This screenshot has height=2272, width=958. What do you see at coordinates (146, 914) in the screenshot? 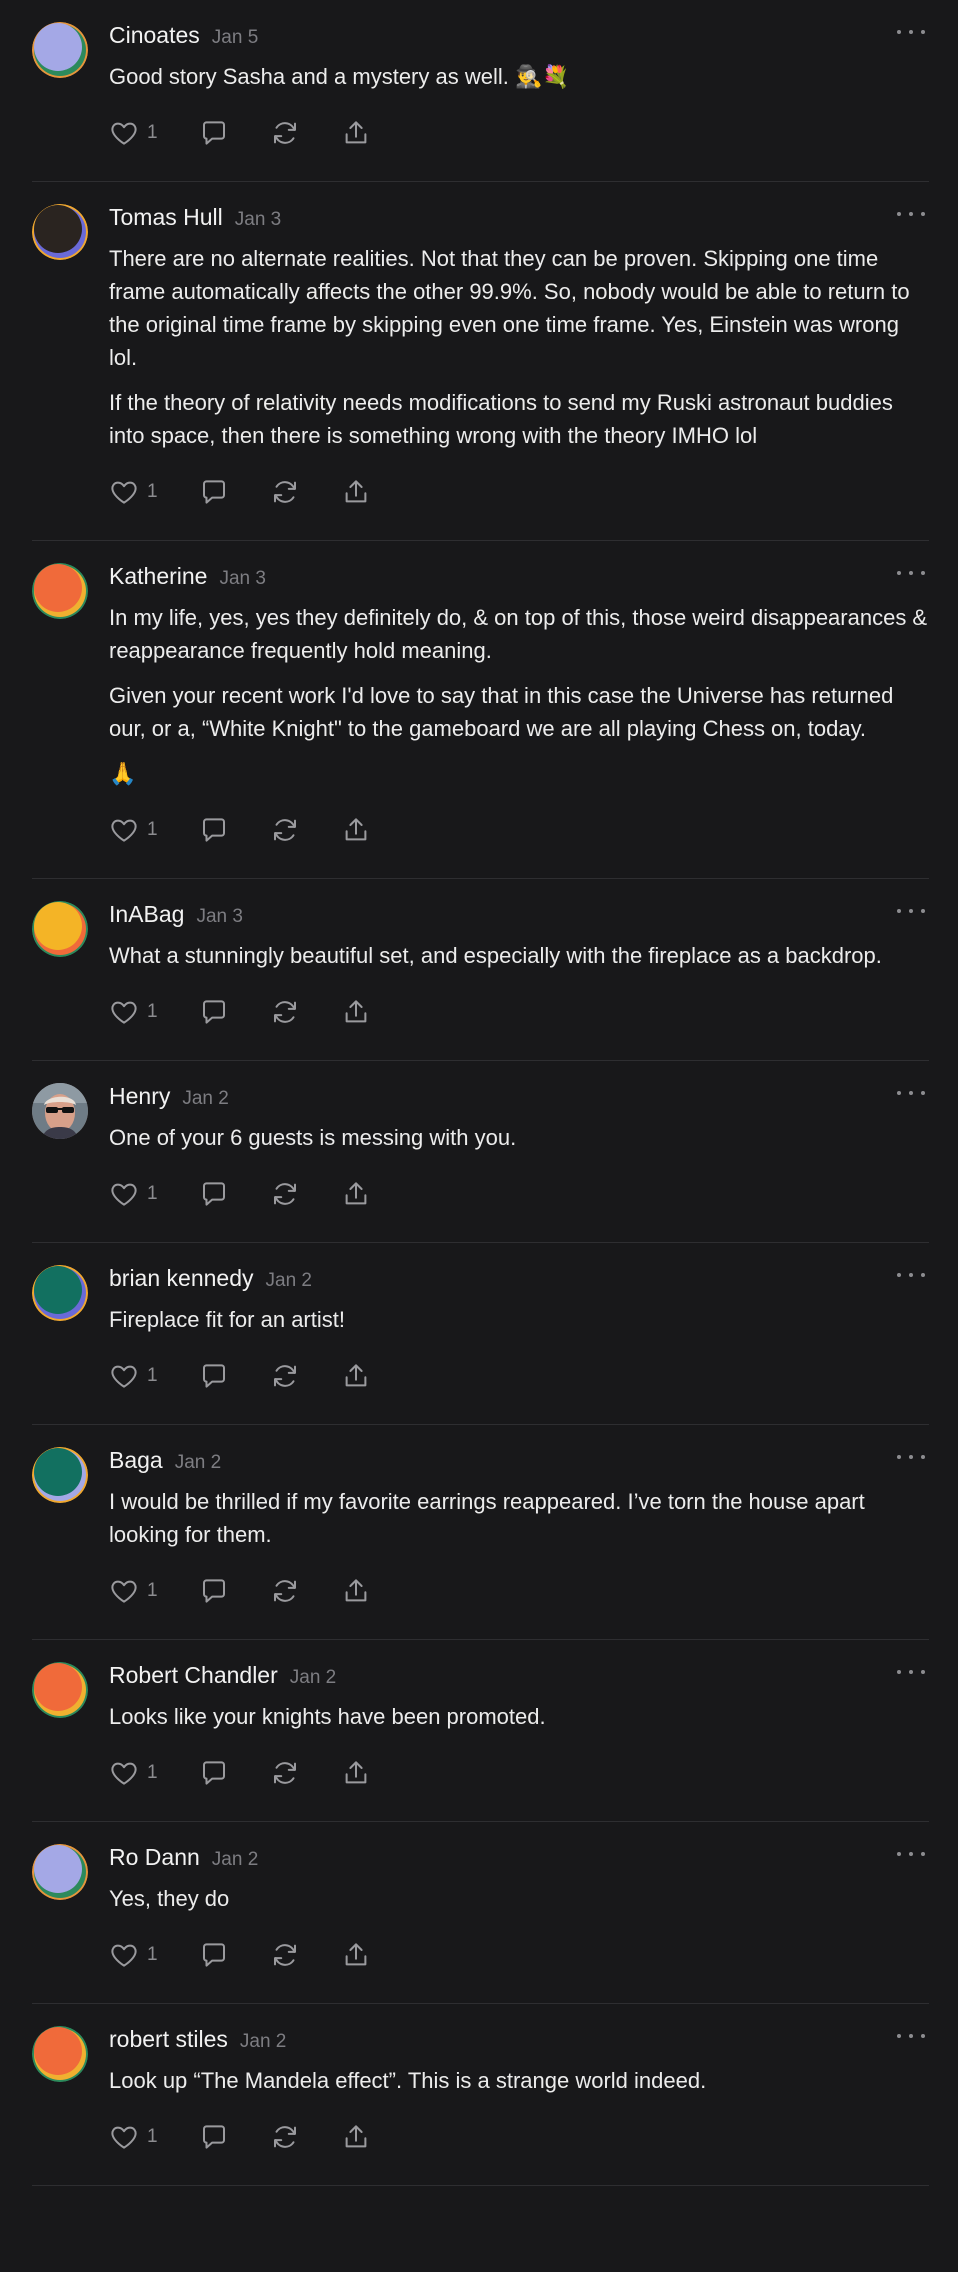
I see `author-name: InABag` at bounding box center [146, 914].